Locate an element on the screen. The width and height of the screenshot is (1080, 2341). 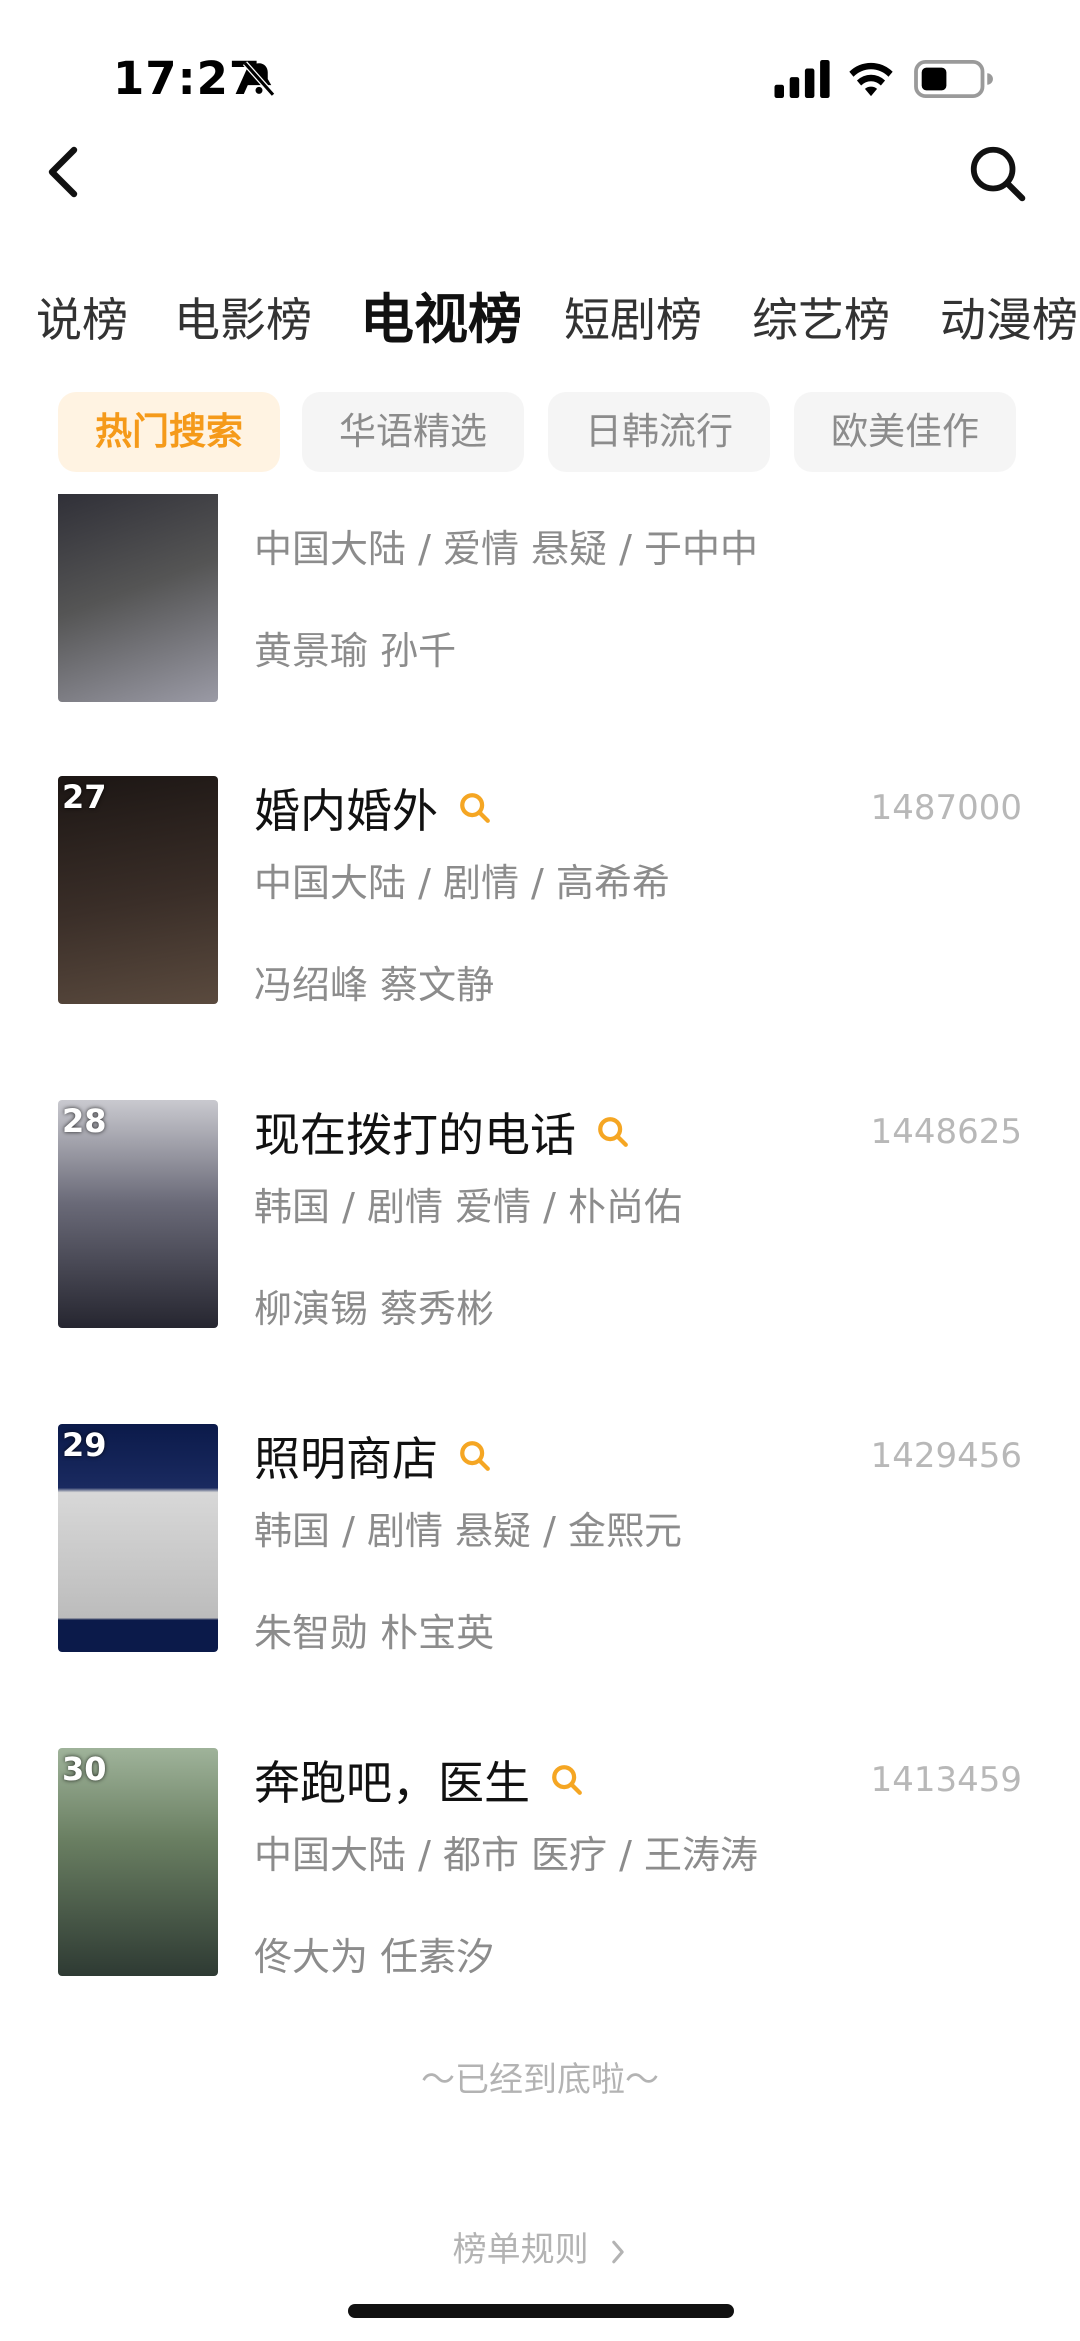
item-cast: 冯绍峰 蔡文静 is located at coordinates (374, 985).